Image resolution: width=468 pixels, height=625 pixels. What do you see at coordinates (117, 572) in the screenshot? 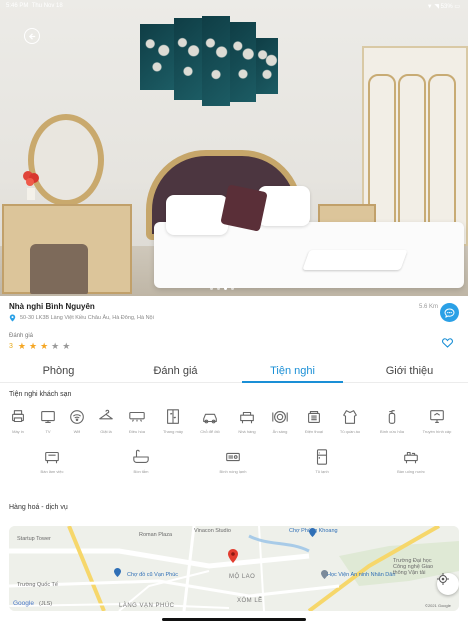
I see `shop-pin-icon` at bounding box center [117, 572].